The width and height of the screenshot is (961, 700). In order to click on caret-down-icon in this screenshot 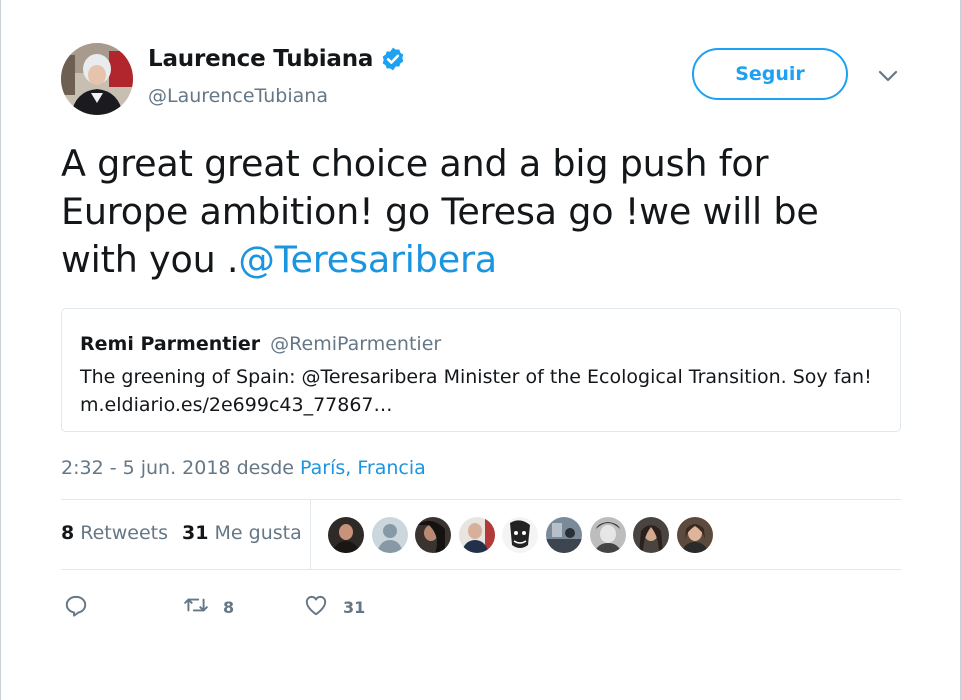, I will do `click(888, 76)`.